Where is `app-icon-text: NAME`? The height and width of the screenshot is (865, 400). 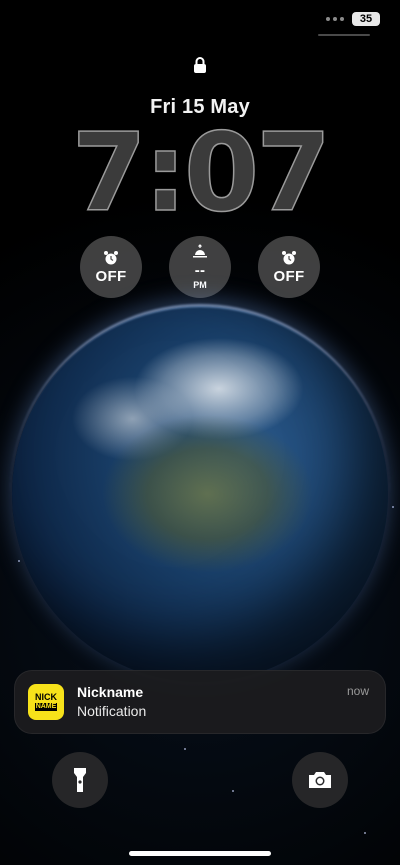 app-icon-text: NAME is located at coordinates (46, 707).